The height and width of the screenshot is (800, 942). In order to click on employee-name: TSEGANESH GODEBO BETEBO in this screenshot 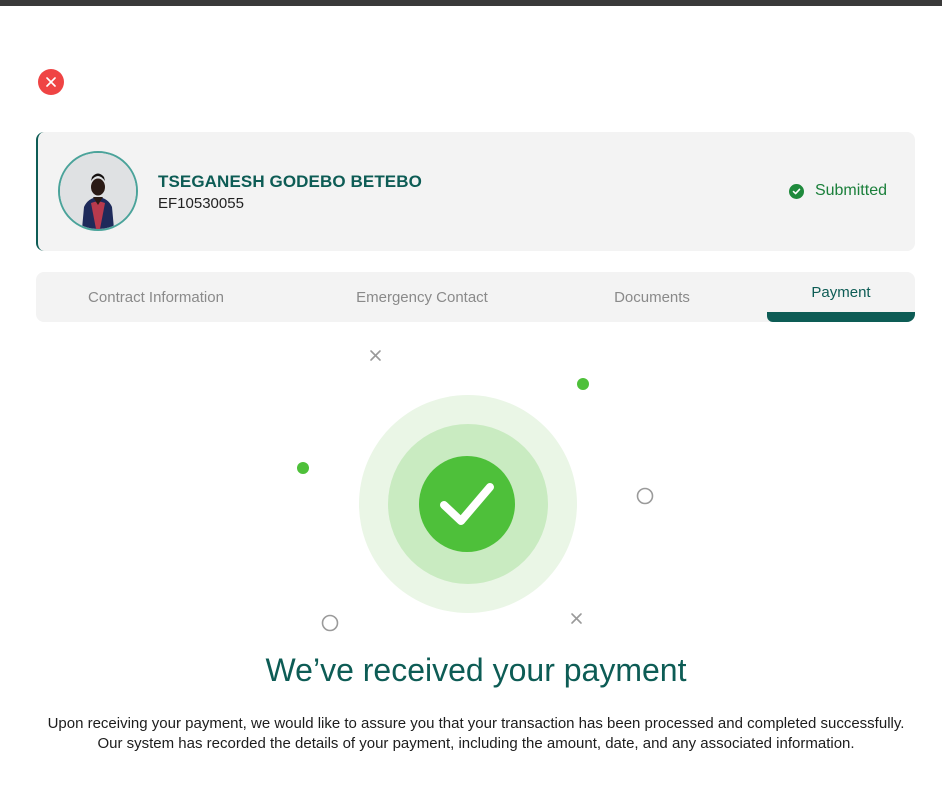, I will do `click(290, 181)`.